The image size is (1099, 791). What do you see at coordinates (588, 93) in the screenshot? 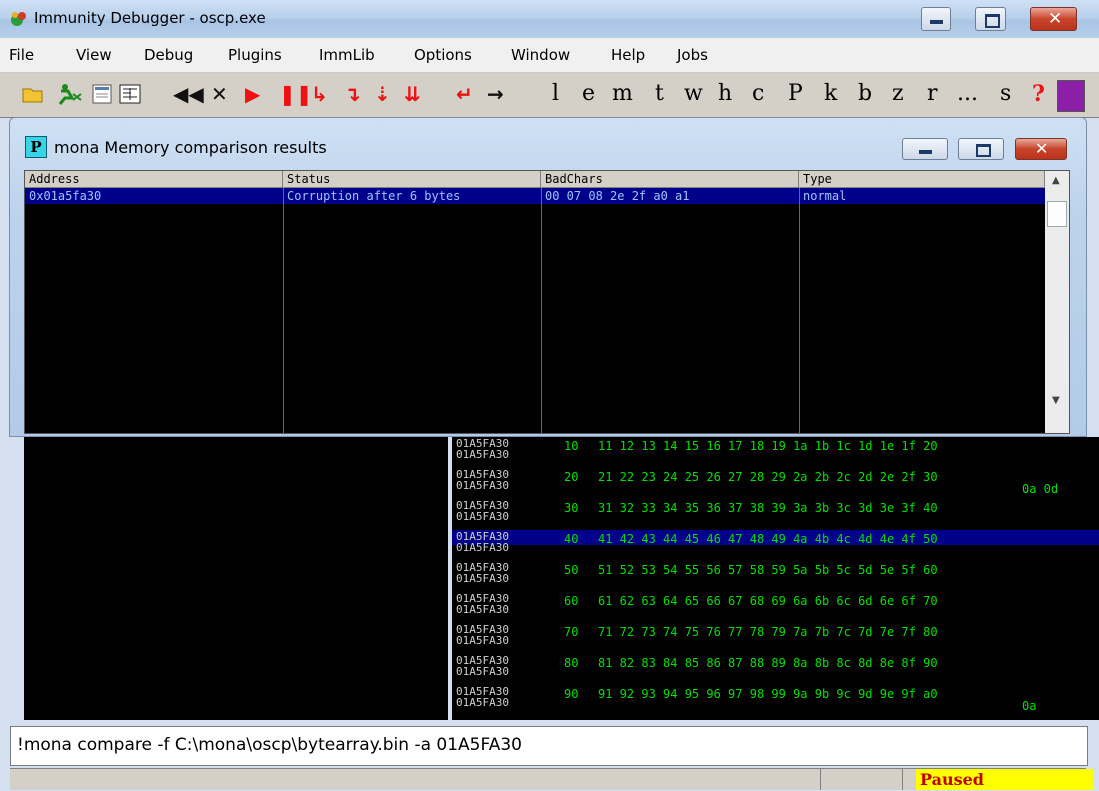
I see `toolbar-e: e` at bounding box center [588, 93].